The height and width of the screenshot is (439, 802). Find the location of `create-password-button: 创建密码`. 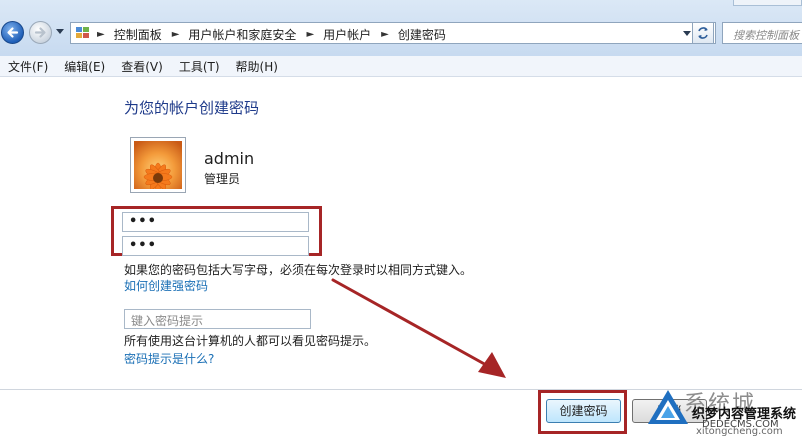

create-password-button: 创建密码 is located at coordinates (583, 411).